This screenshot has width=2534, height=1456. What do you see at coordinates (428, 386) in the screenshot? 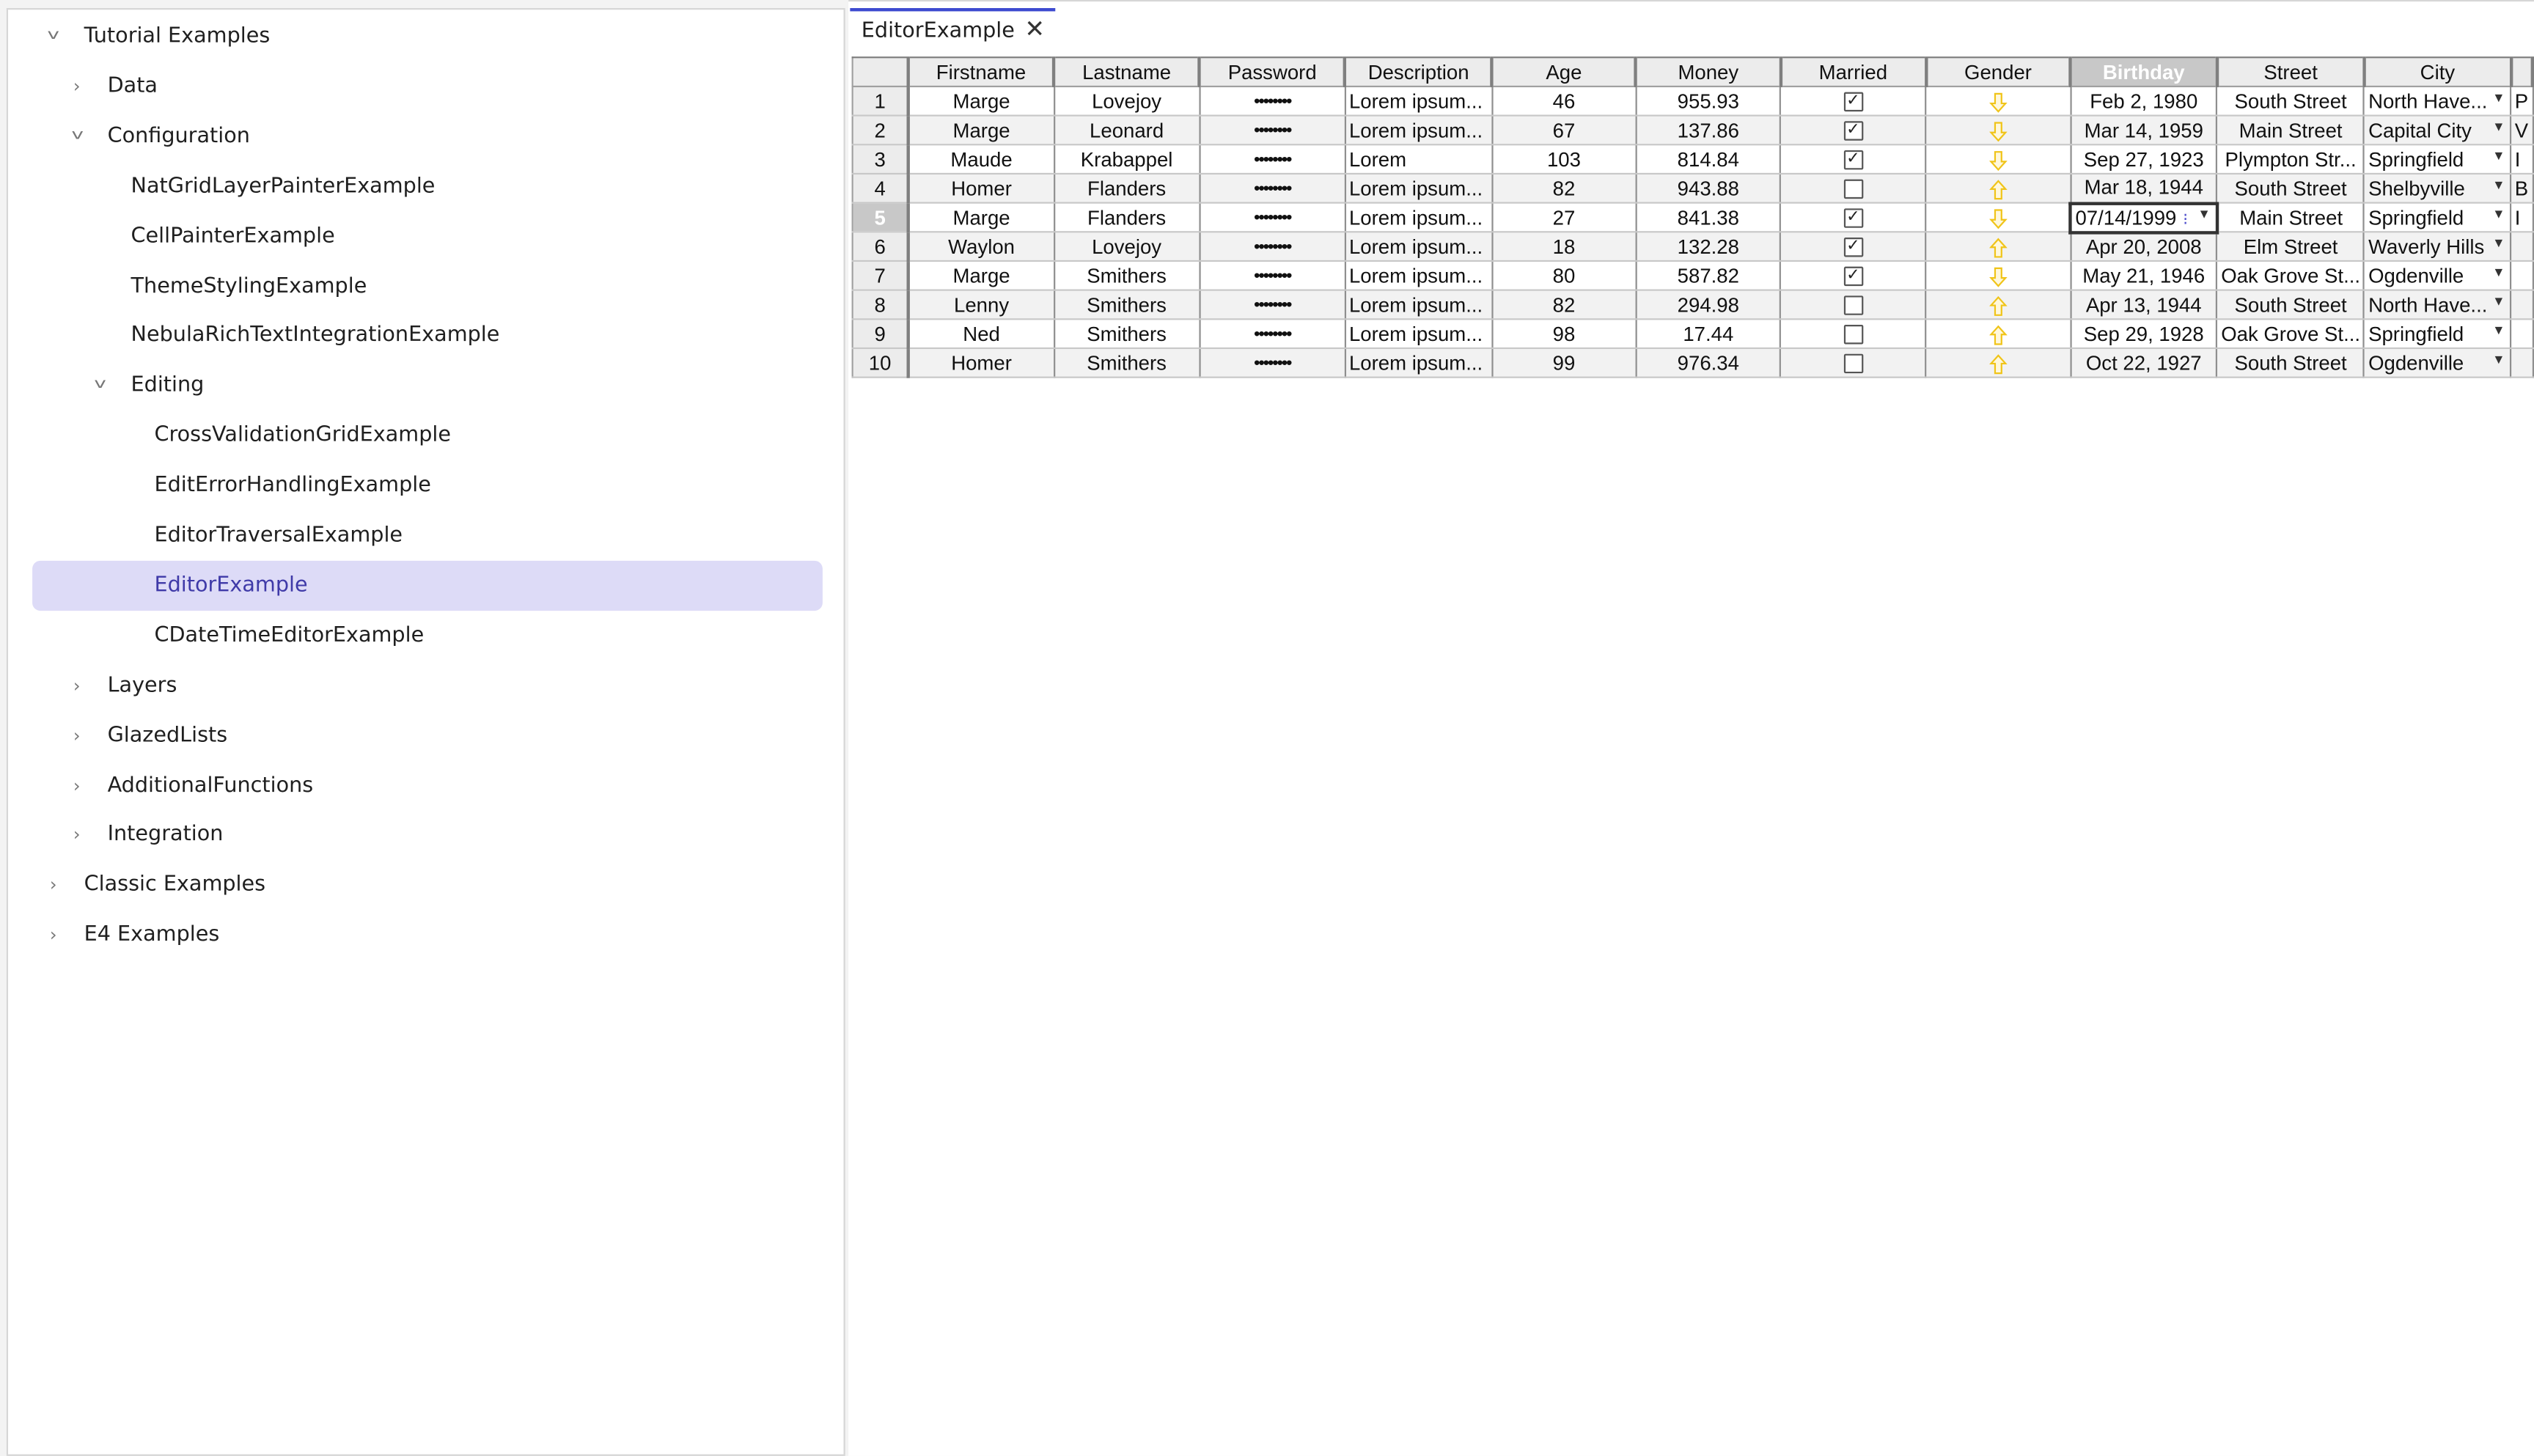
I see `tree-item: v Editing` at bounding box center [428, 386].